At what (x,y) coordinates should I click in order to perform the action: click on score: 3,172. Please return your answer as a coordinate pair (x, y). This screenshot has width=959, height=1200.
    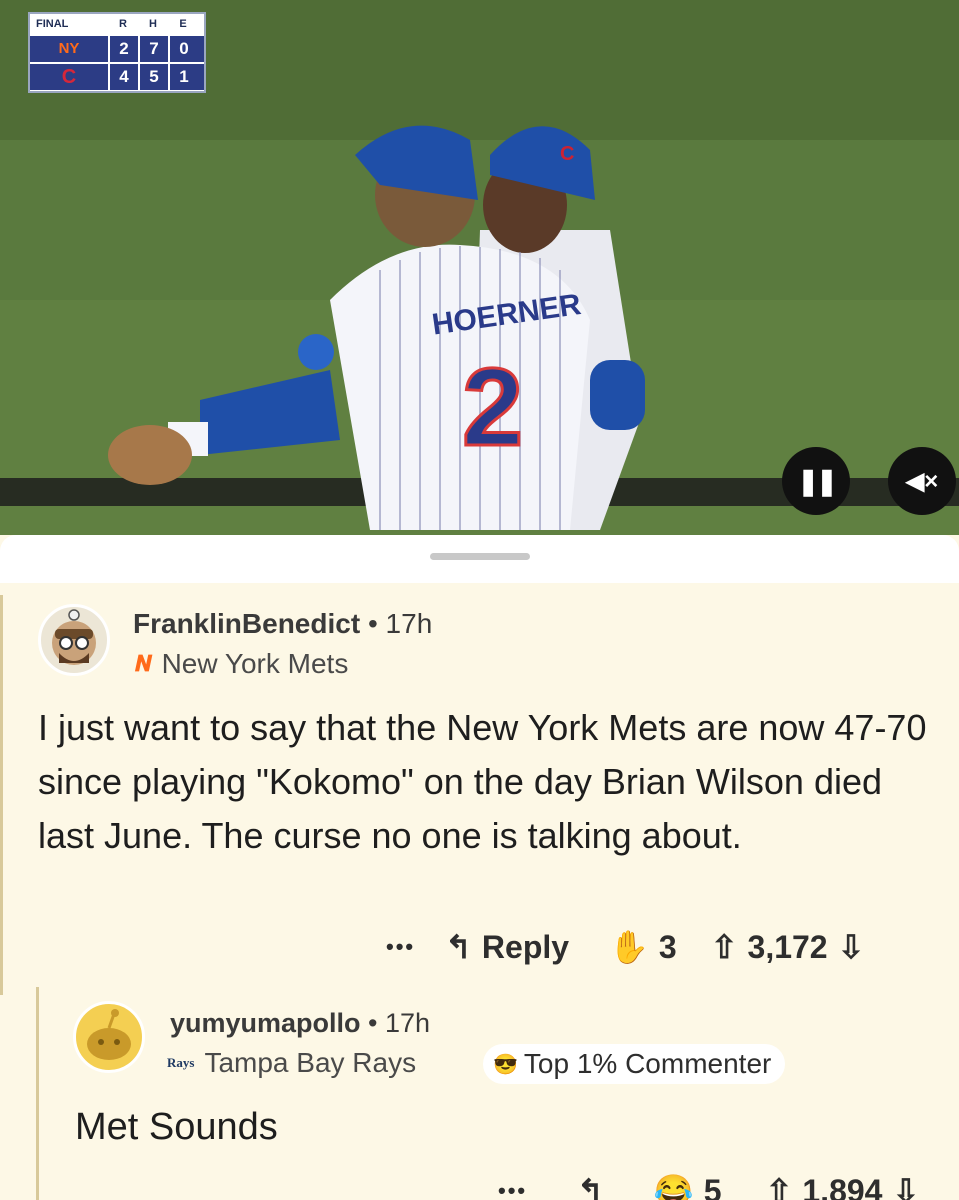
    Looking at the image, I should click on (787, 946).